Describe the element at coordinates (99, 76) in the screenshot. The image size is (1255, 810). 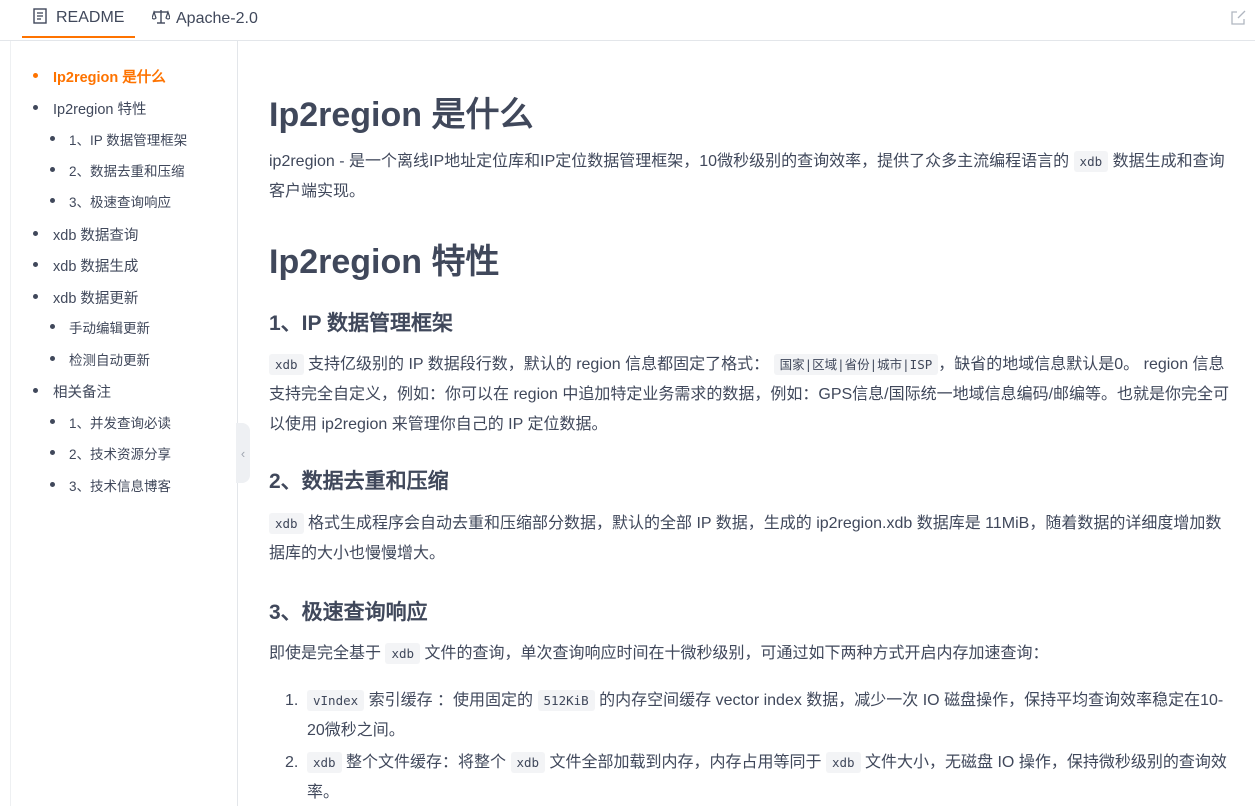
I see `toc-item-what: Ip2region 是什么` at that location.